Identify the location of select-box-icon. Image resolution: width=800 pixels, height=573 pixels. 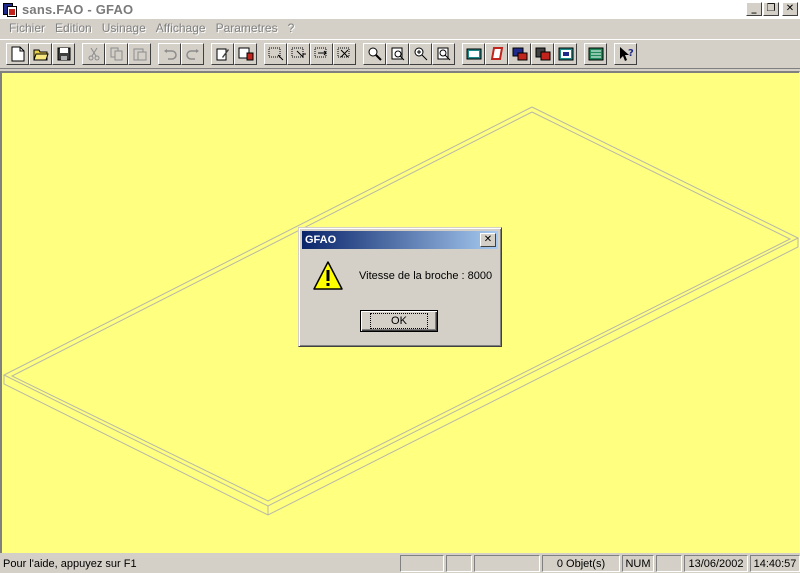
(275, 54).